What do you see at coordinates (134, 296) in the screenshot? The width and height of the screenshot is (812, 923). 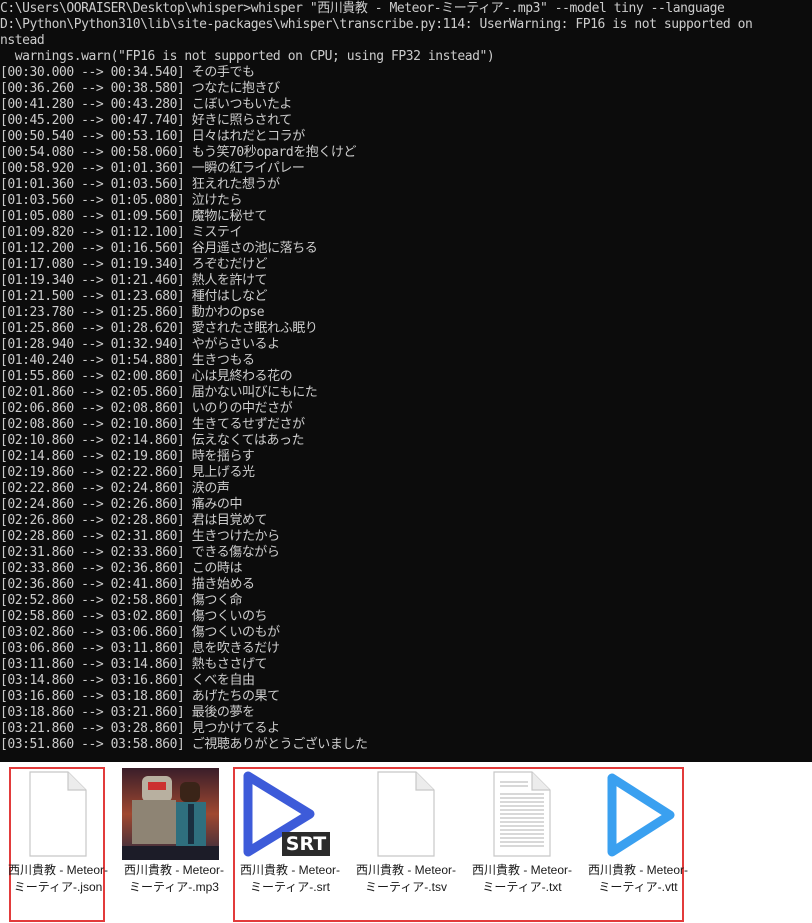 I see `console-line: [01:21.500 --> 01:23.680] 種付はしなど` at bounding box center [134, 296].